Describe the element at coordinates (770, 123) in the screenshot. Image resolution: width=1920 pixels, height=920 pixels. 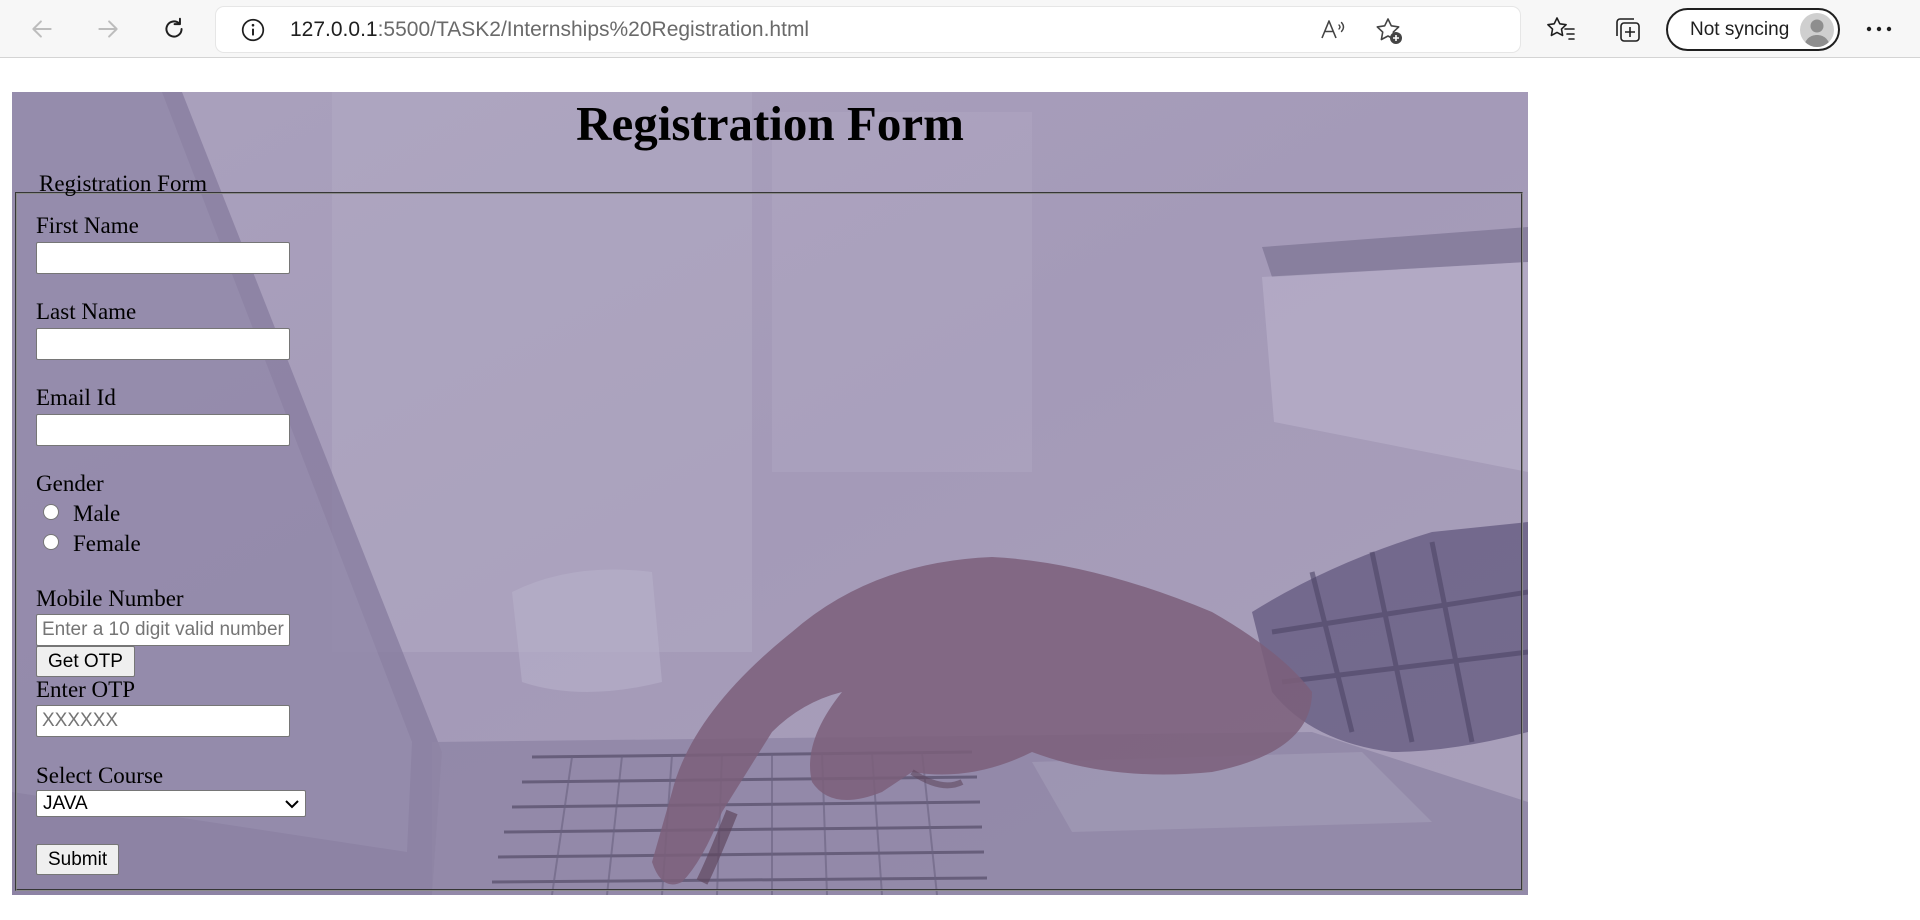
I see `page-title: Registration Form` at that location.